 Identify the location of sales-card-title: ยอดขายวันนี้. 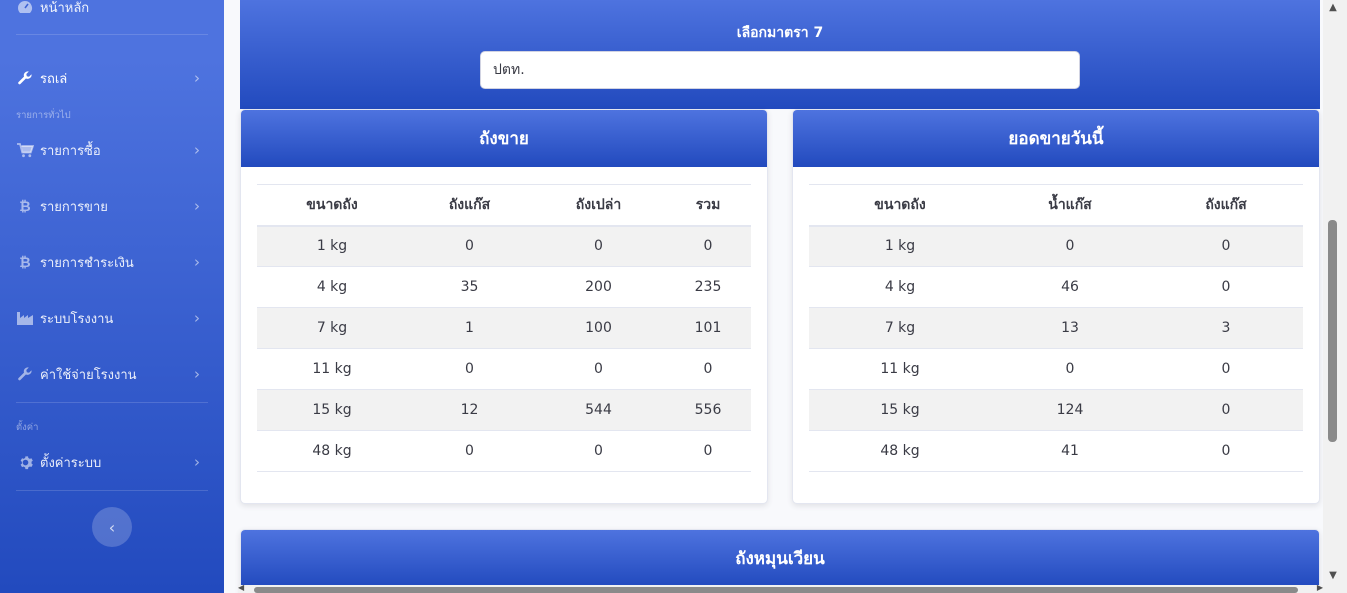
(1056, 138).